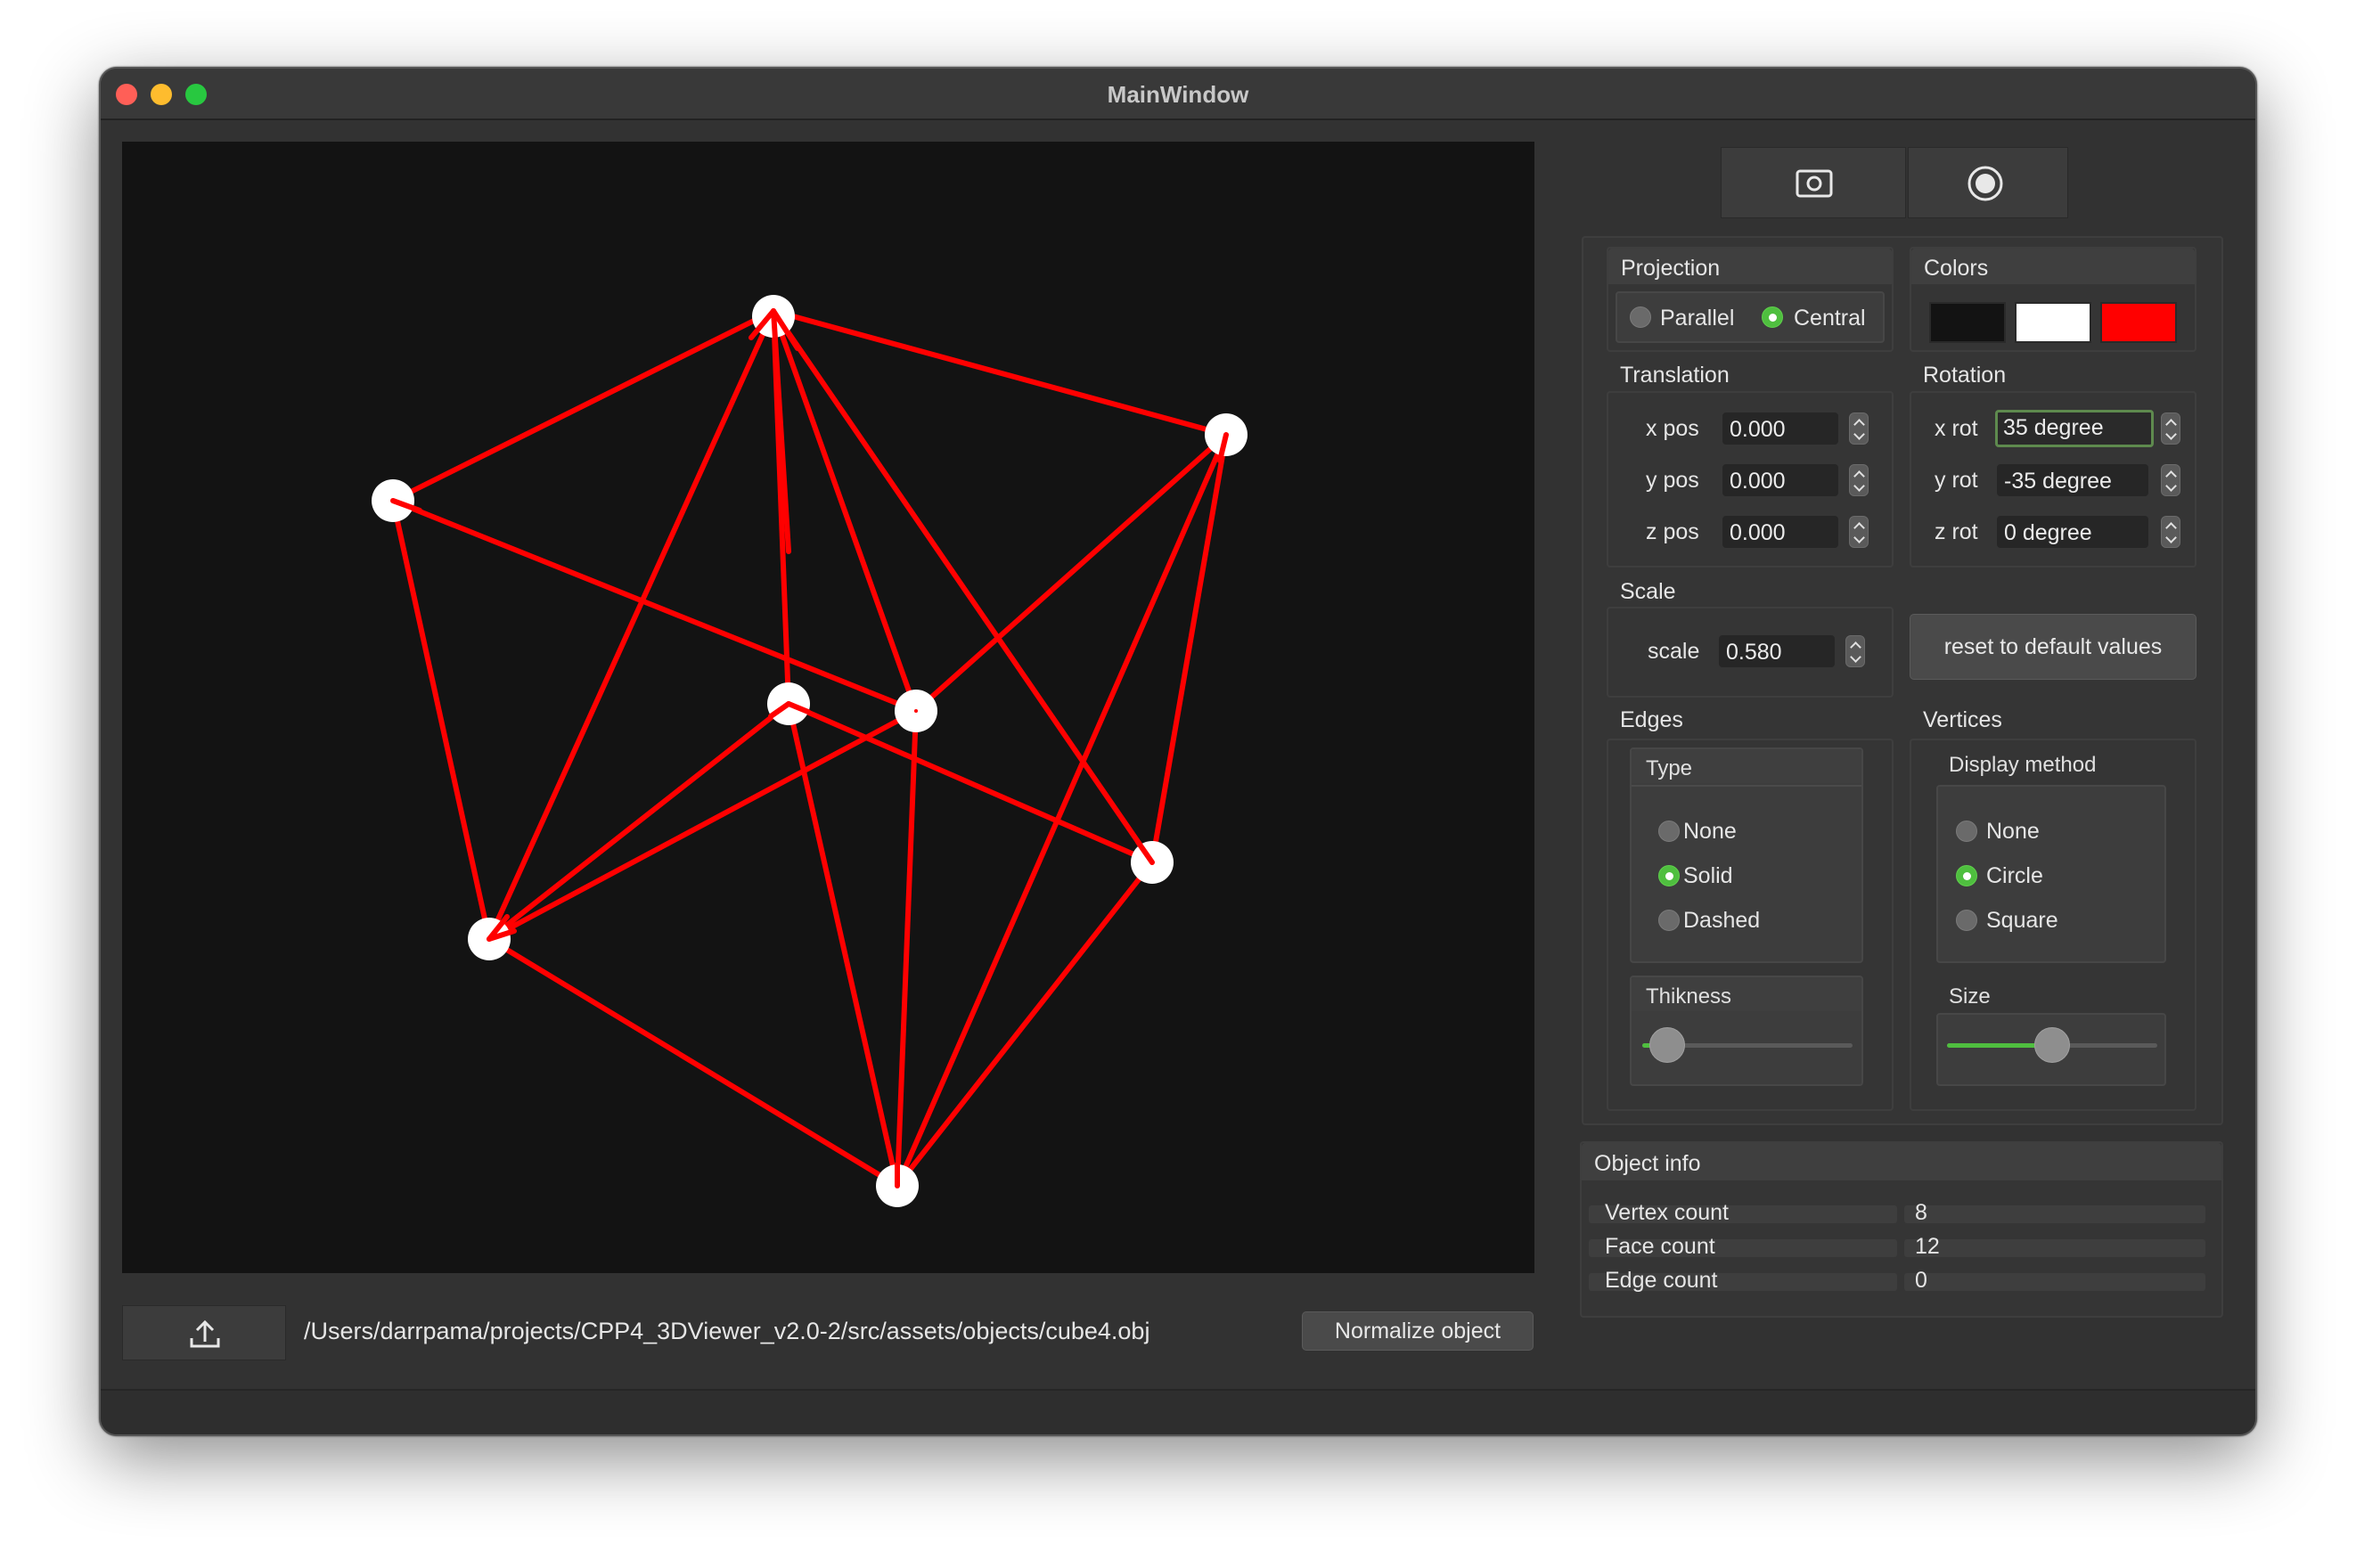 Image resolution: width=2356 pixels, height=1568 pixels. I want to click on face-count-label: Face count, so click(1660, 1246).